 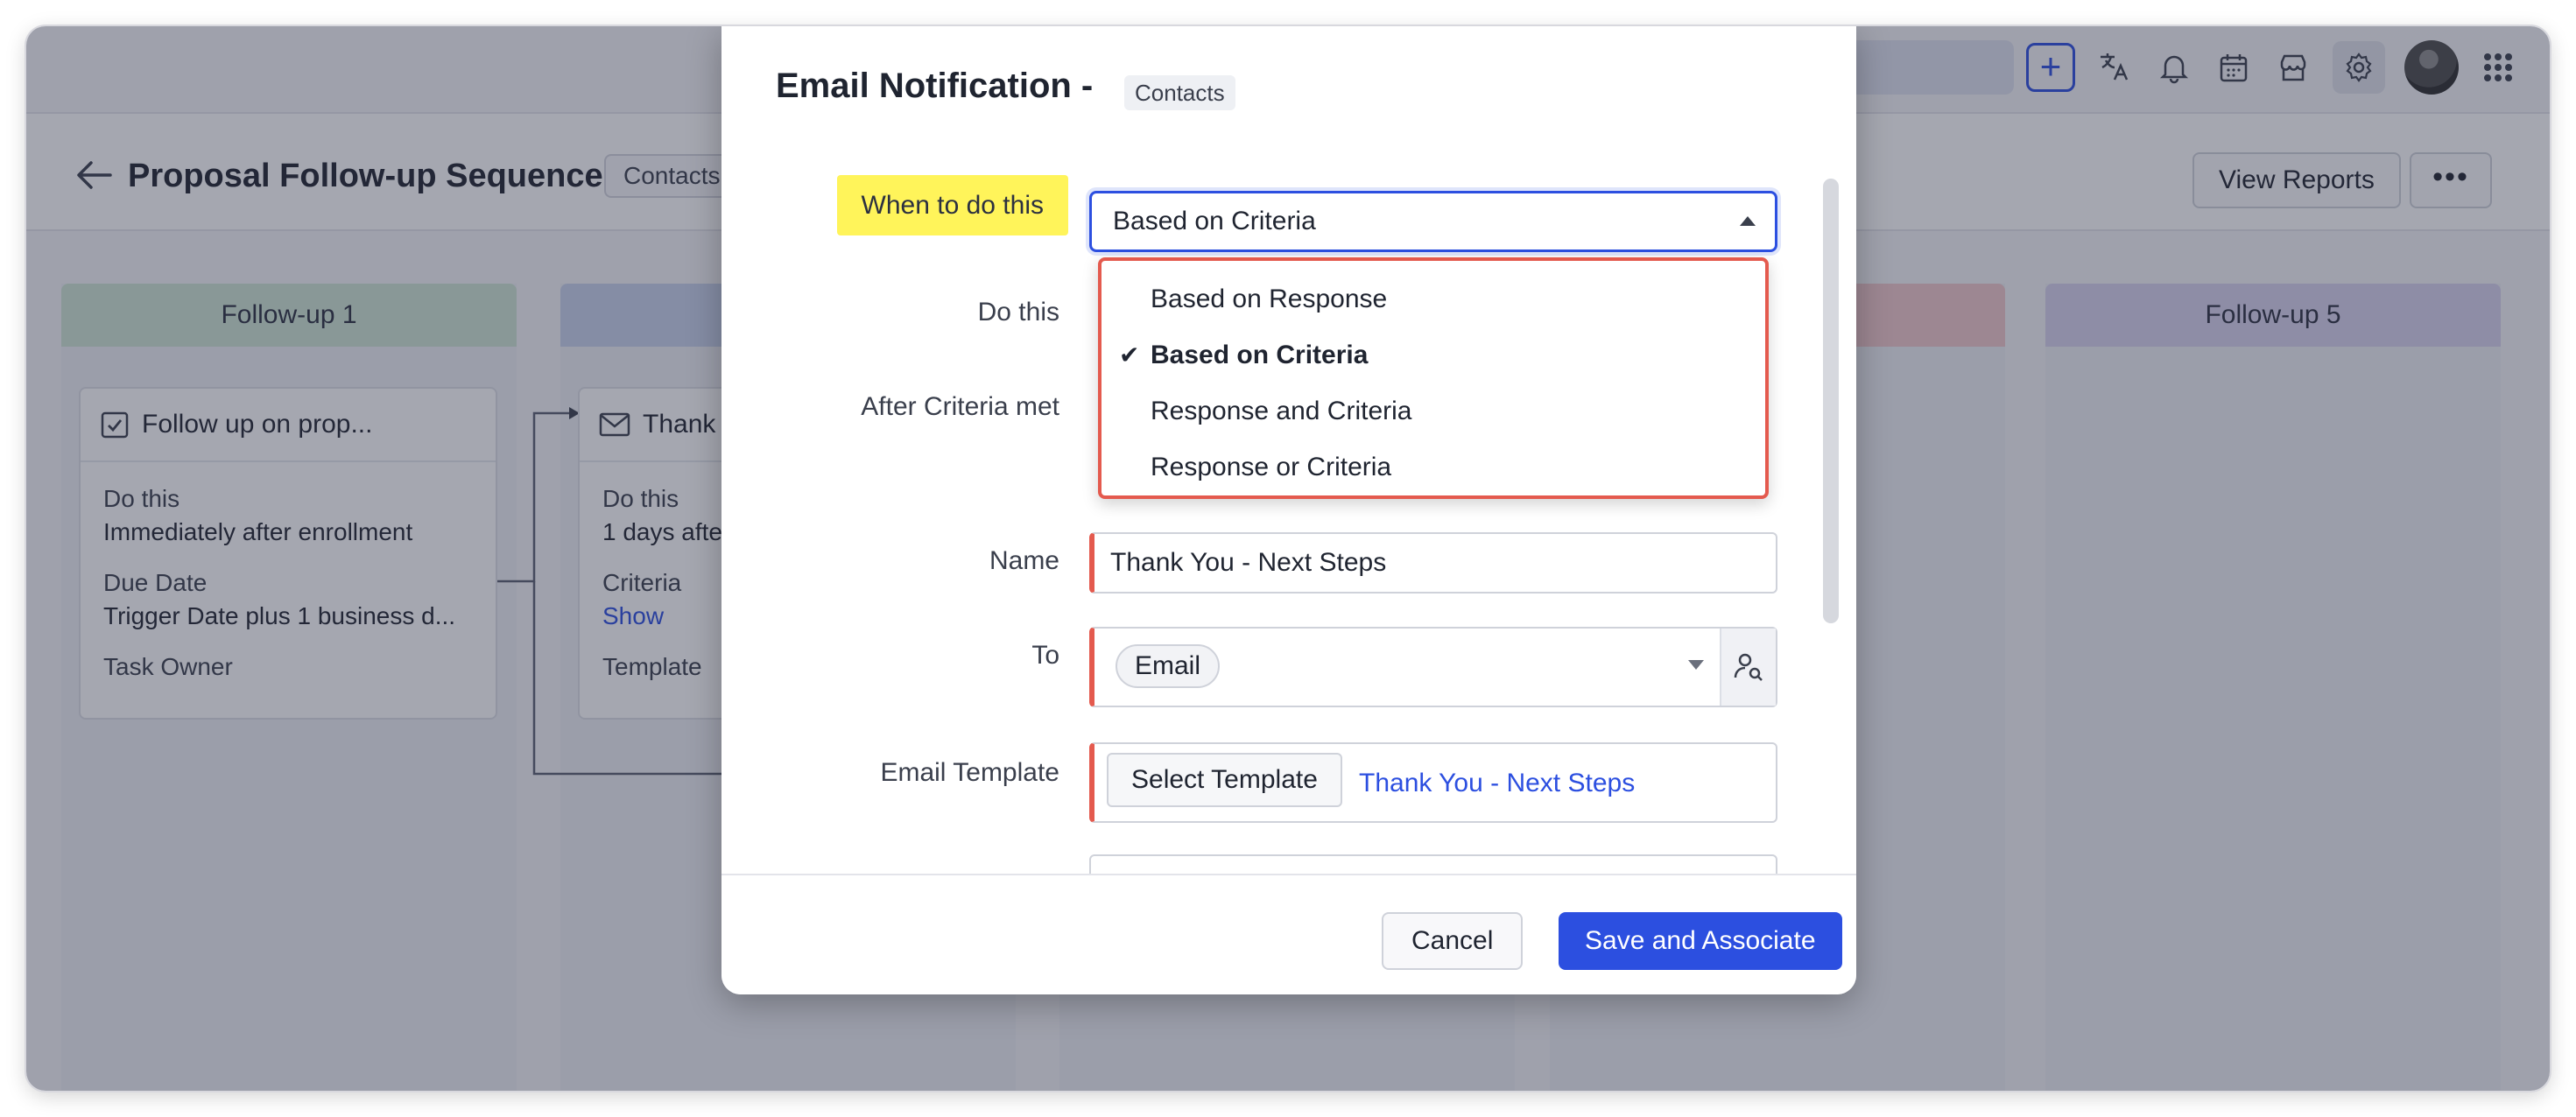 What do you see at coordinates (969, 772) in the screenshot?
I see `email-template-label: Email Template` at bounding box center [969, 772].